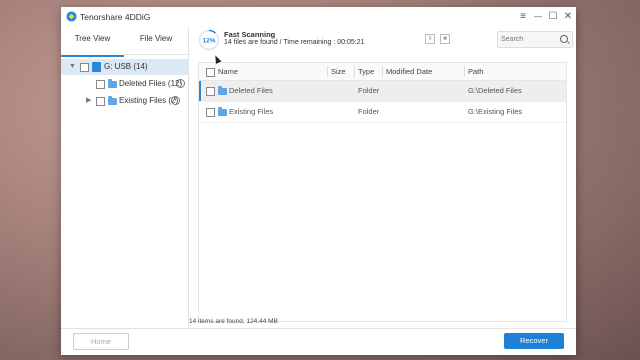 The height and width of the screenshot is (360, 640). Describe the element at coordinates (523, 17) in the screenshot. I see `menu-button: ≡` at that location.